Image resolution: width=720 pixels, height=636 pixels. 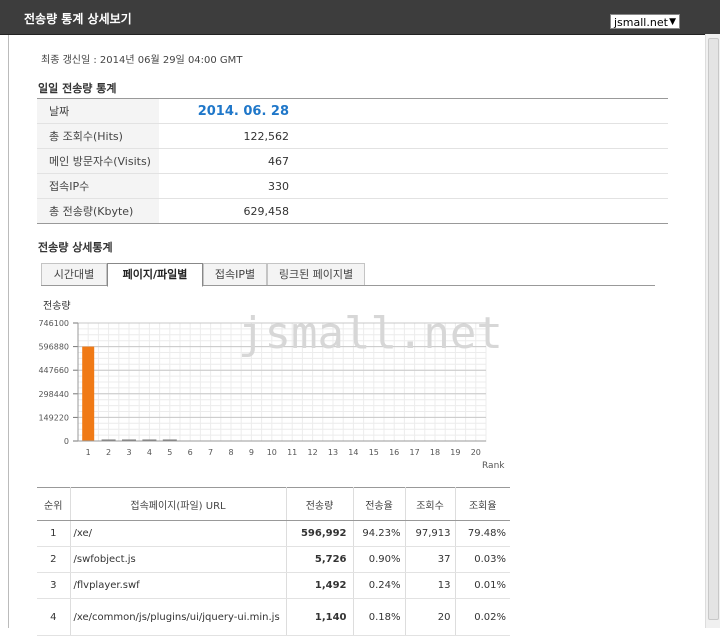 I want to click on row-label-date: 날짜, so click(x=98, y=111).